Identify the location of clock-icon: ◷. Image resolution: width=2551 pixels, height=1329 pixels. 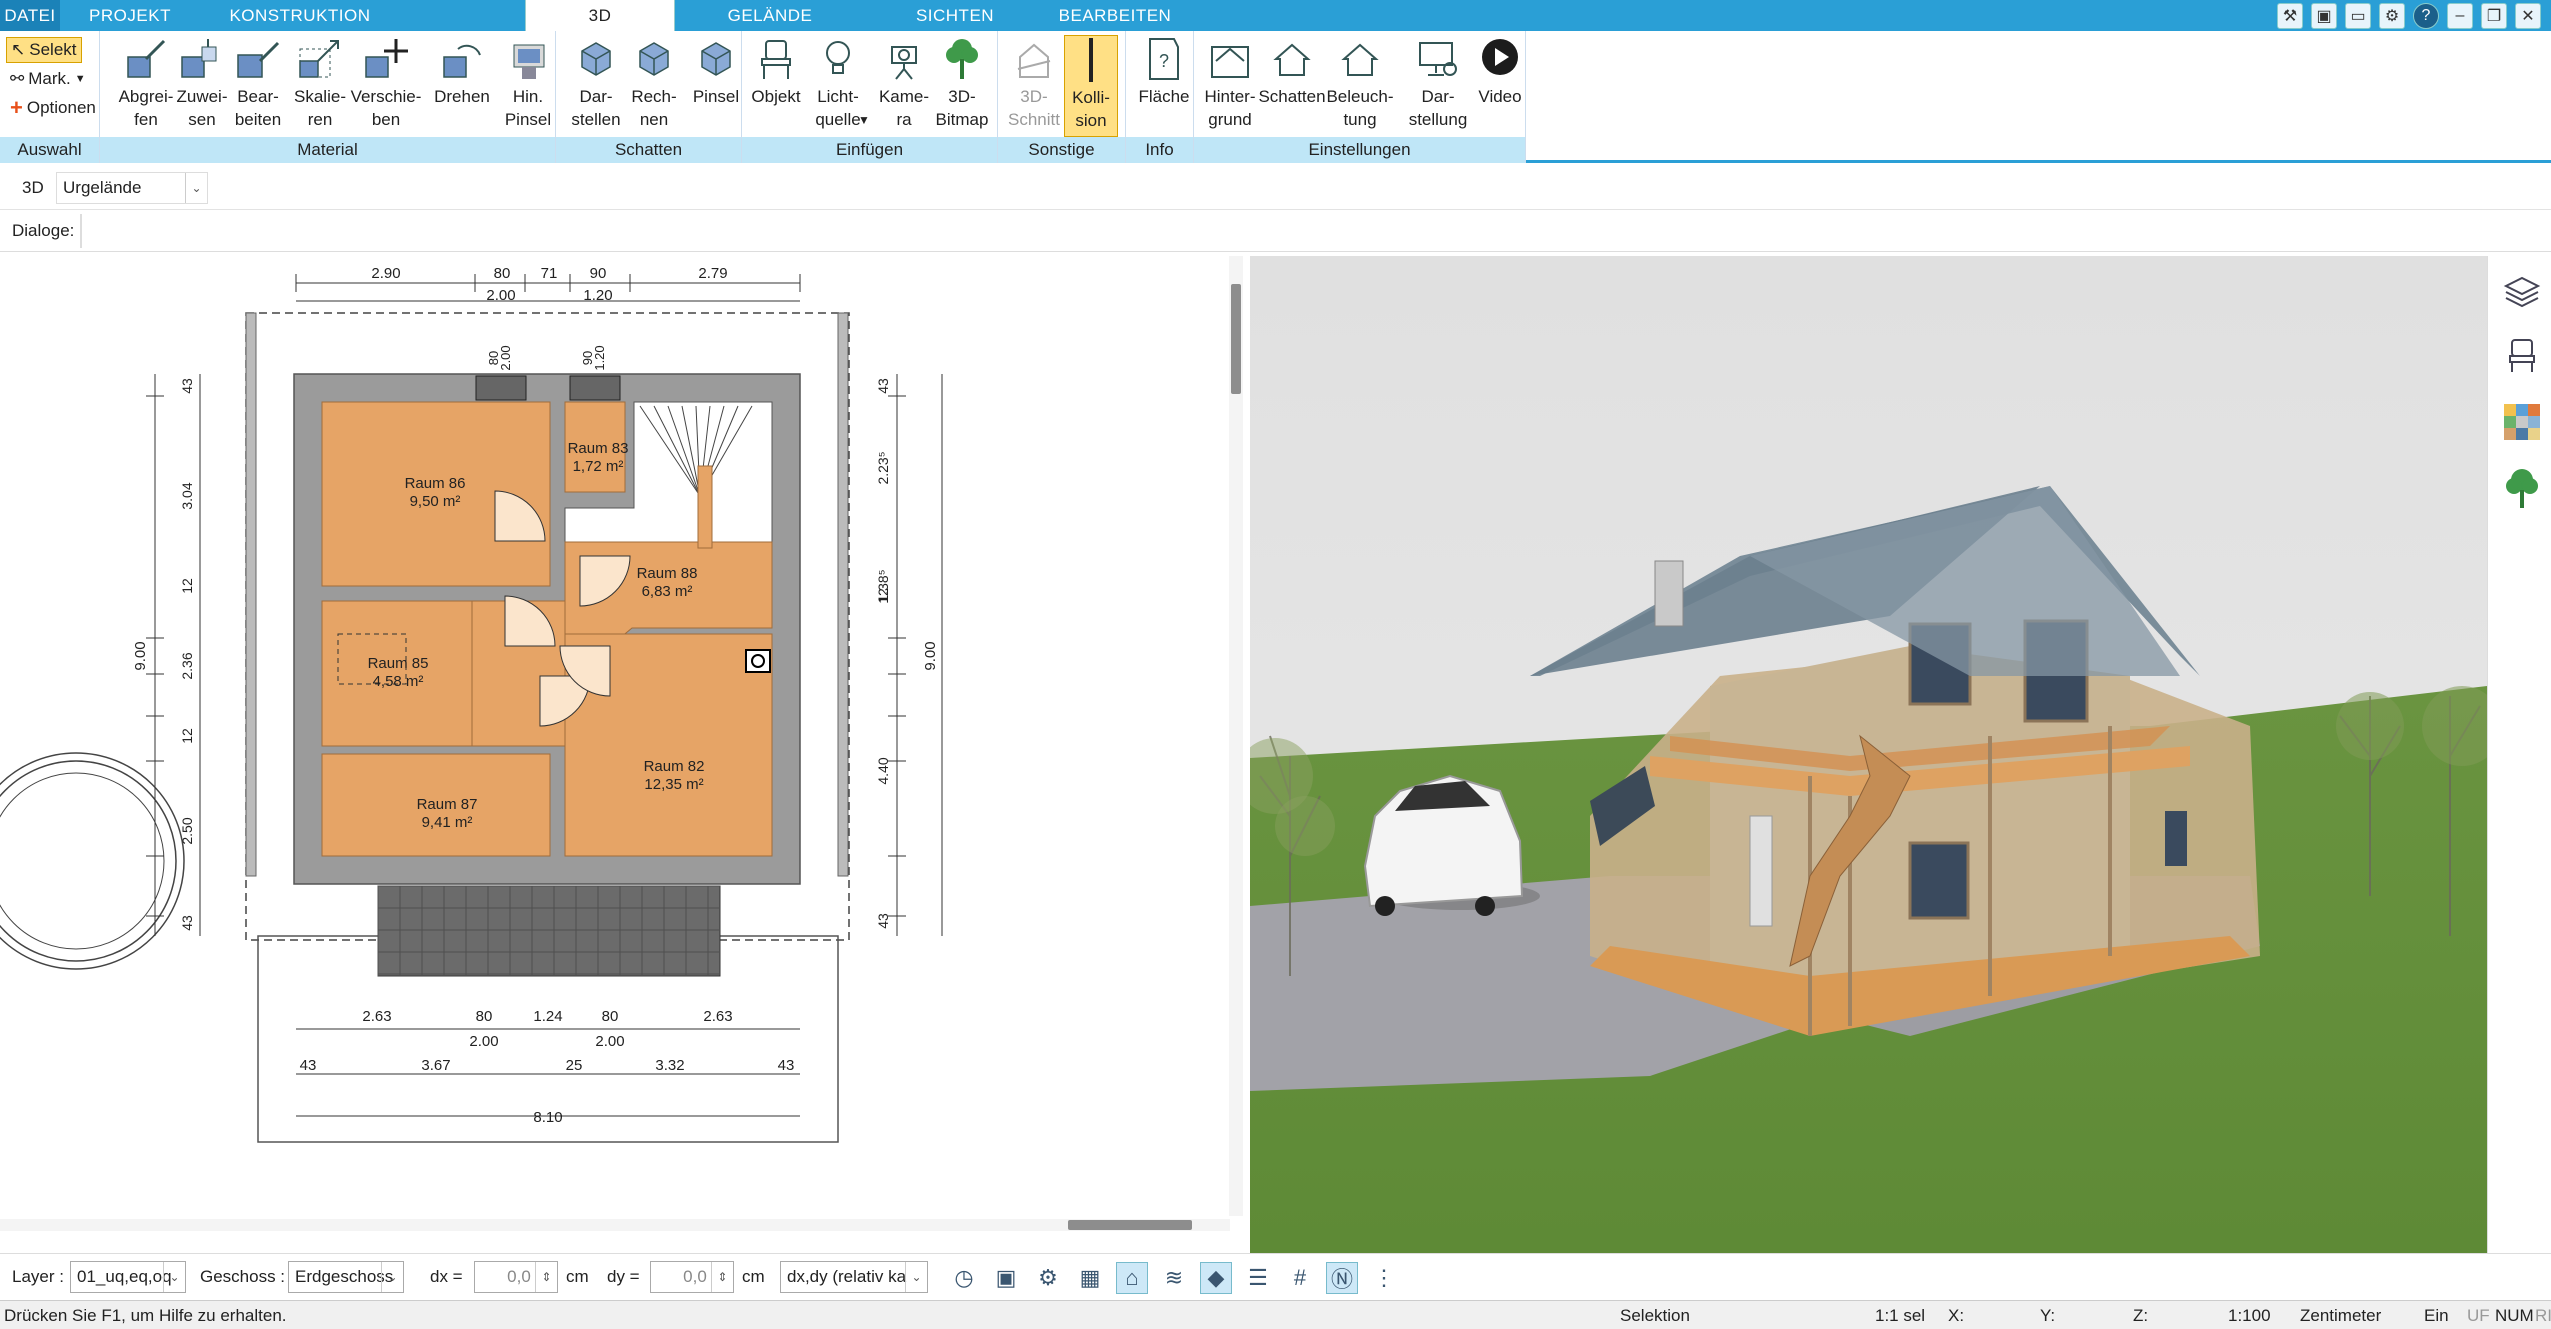
(964, 1278).